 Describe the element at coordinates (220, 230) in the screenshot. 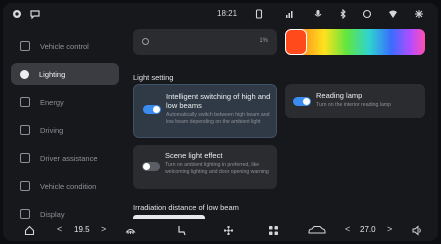

I see `bottom-dock: < 19.5 > < 27.0 >` at that location.